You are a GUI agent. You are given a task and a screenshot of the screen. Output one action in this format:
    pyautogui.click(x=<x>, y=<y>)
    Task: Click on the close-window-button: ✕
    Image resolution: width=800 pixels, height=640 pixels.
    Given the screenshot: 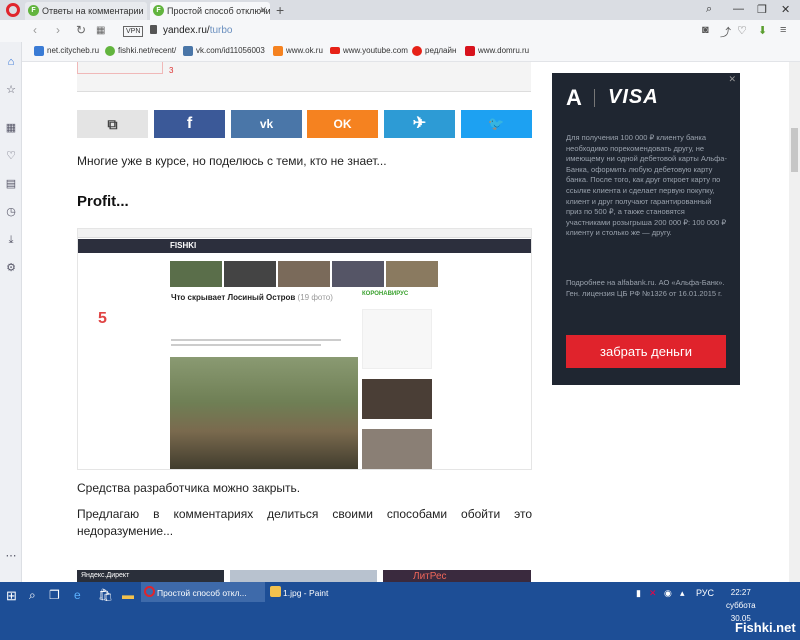 What is the action you would take?
    pyautogui.click(x=785, y=9)
    